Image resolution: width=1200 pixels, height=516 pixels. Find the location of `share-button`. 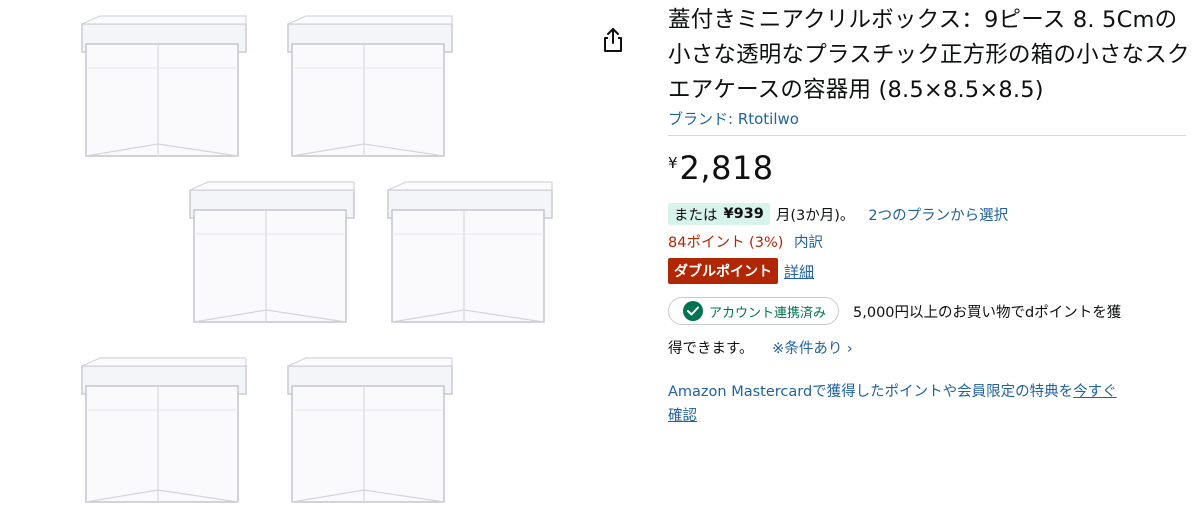

share-button is located at coordinates (613, 40).